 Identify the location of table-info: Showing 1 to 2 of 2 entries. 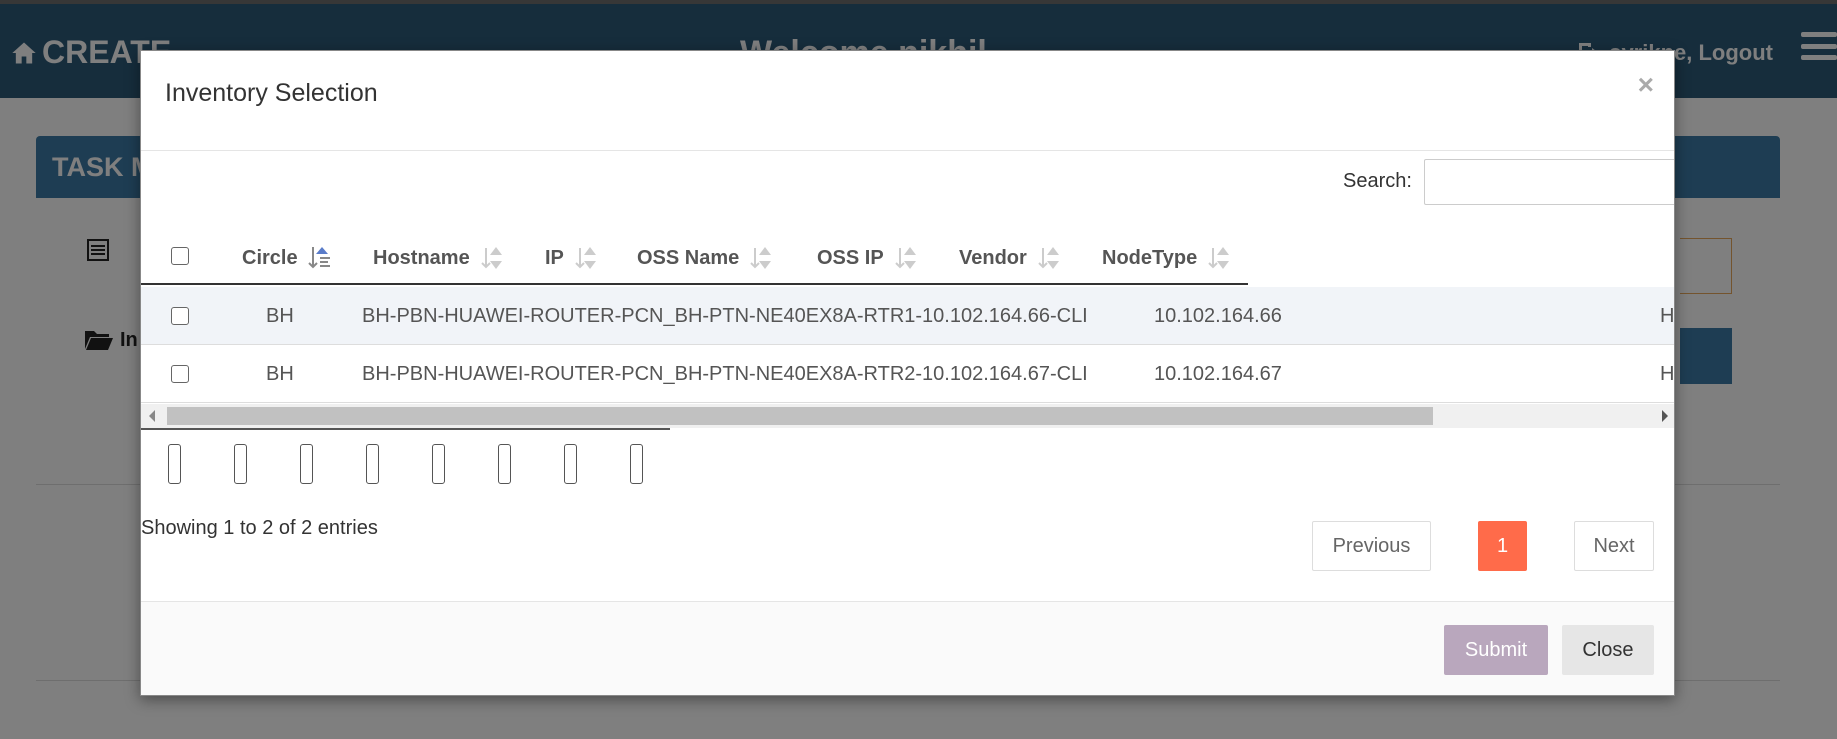
(259, 528).